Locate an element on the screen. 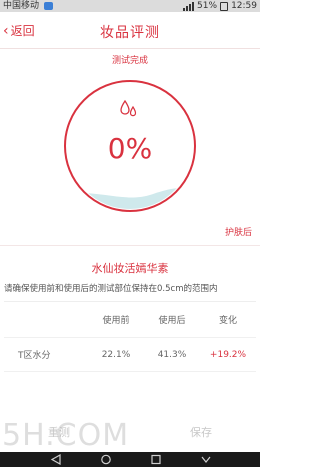 The width and height of the screenshot is (320, 467). back-triangle-icon is located at coordinates (56, 459).